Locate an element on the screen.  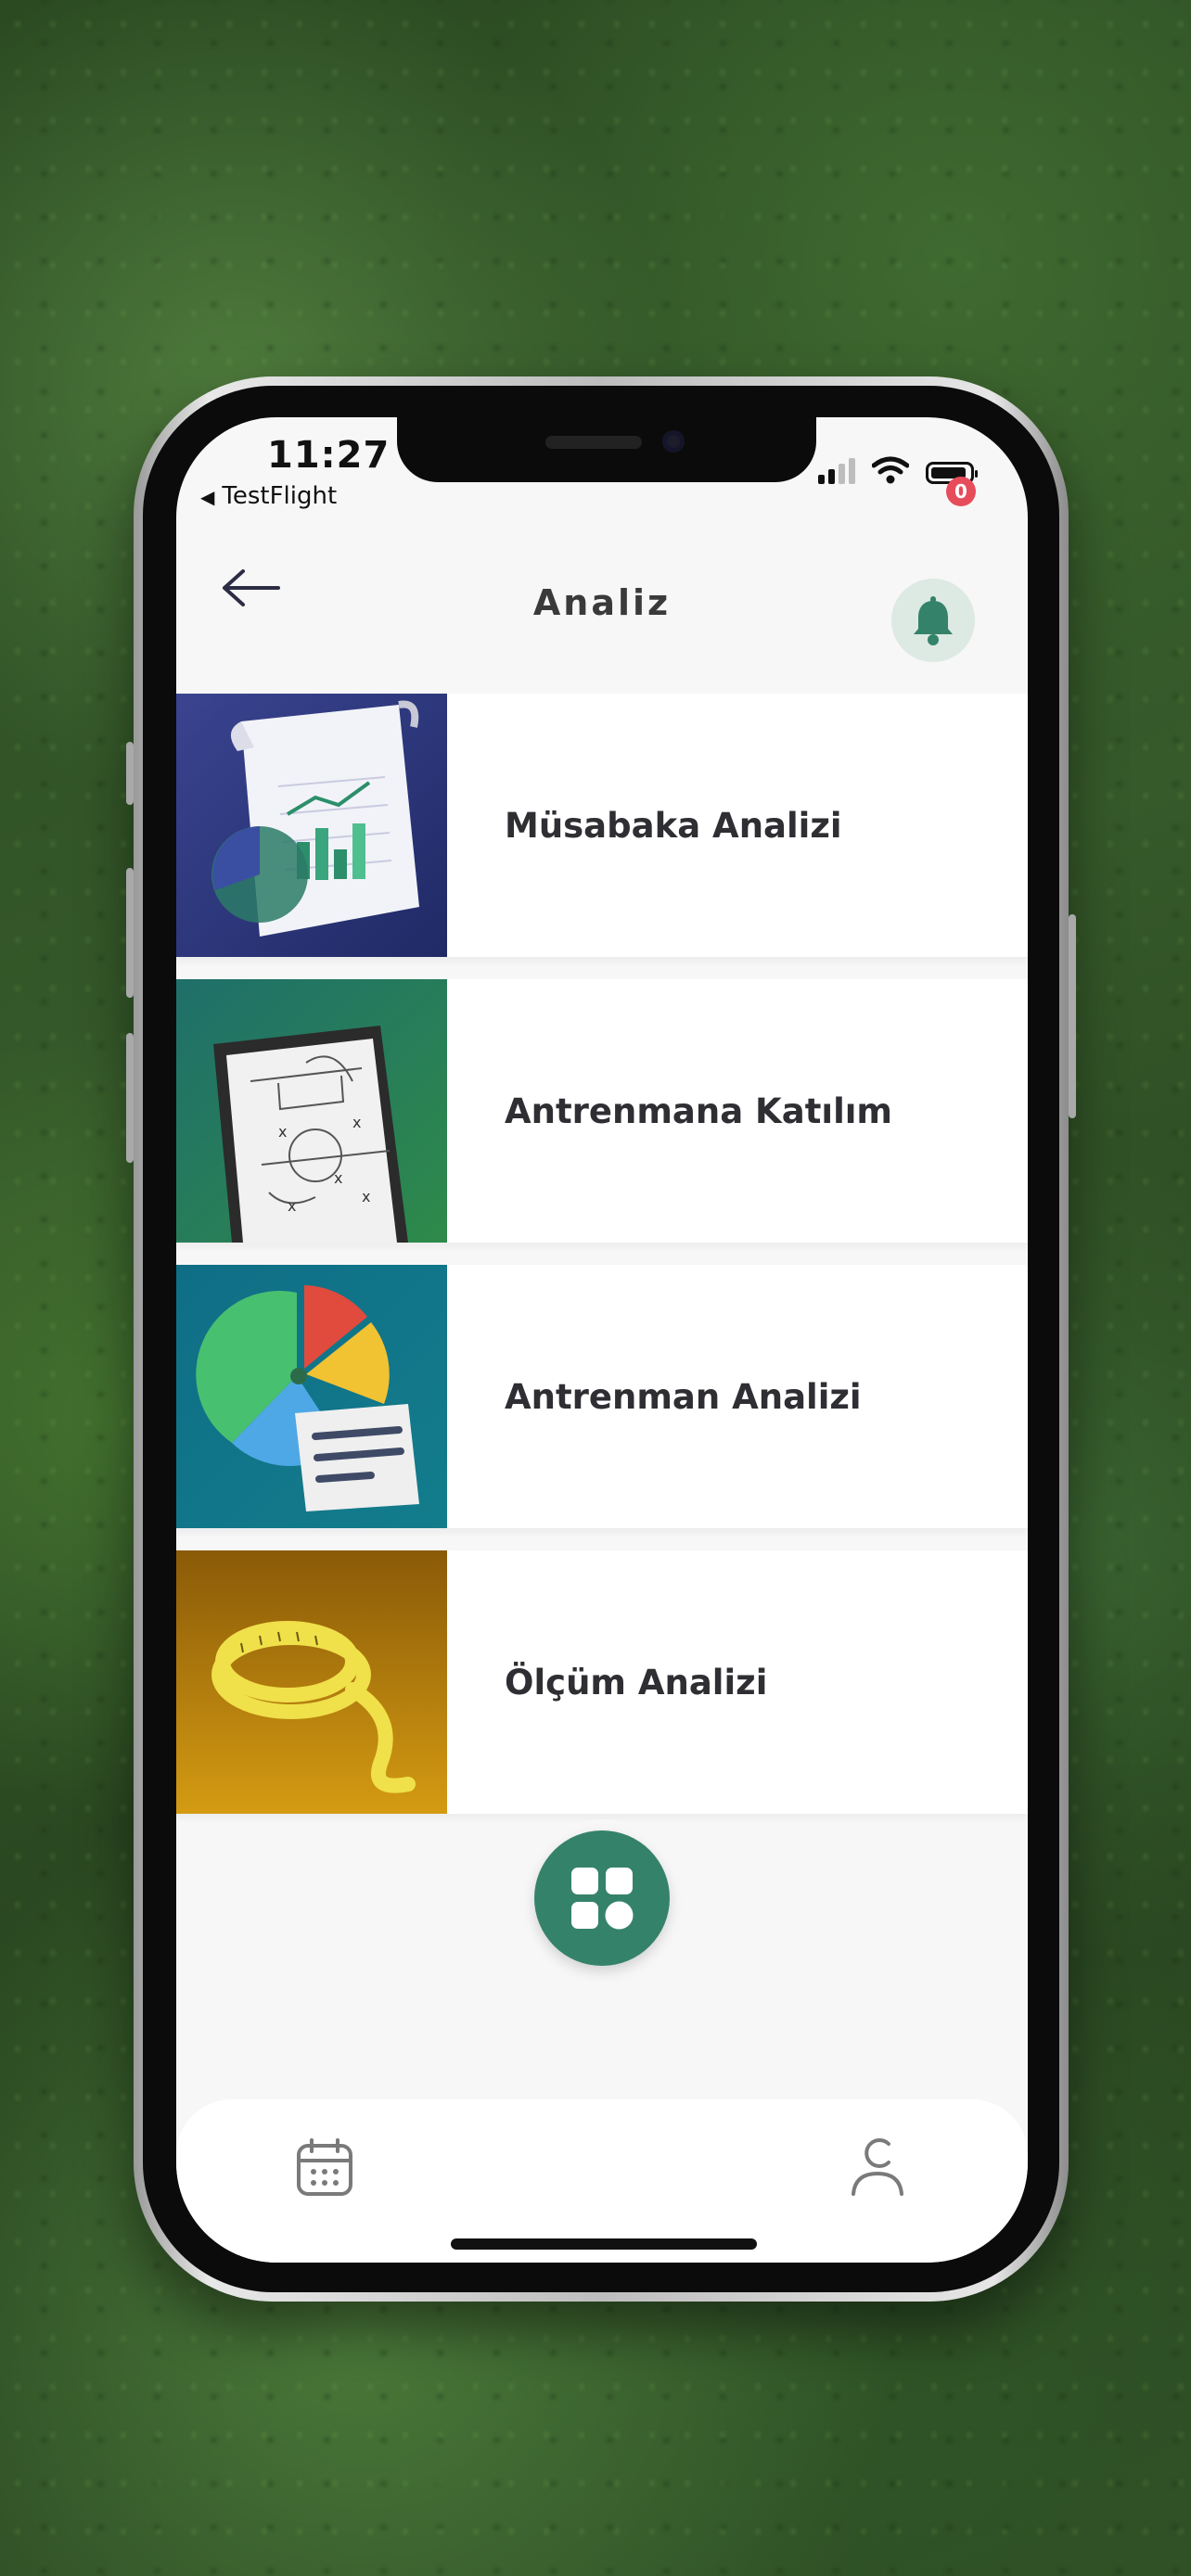
speaker is located at coordinates (593, 442).